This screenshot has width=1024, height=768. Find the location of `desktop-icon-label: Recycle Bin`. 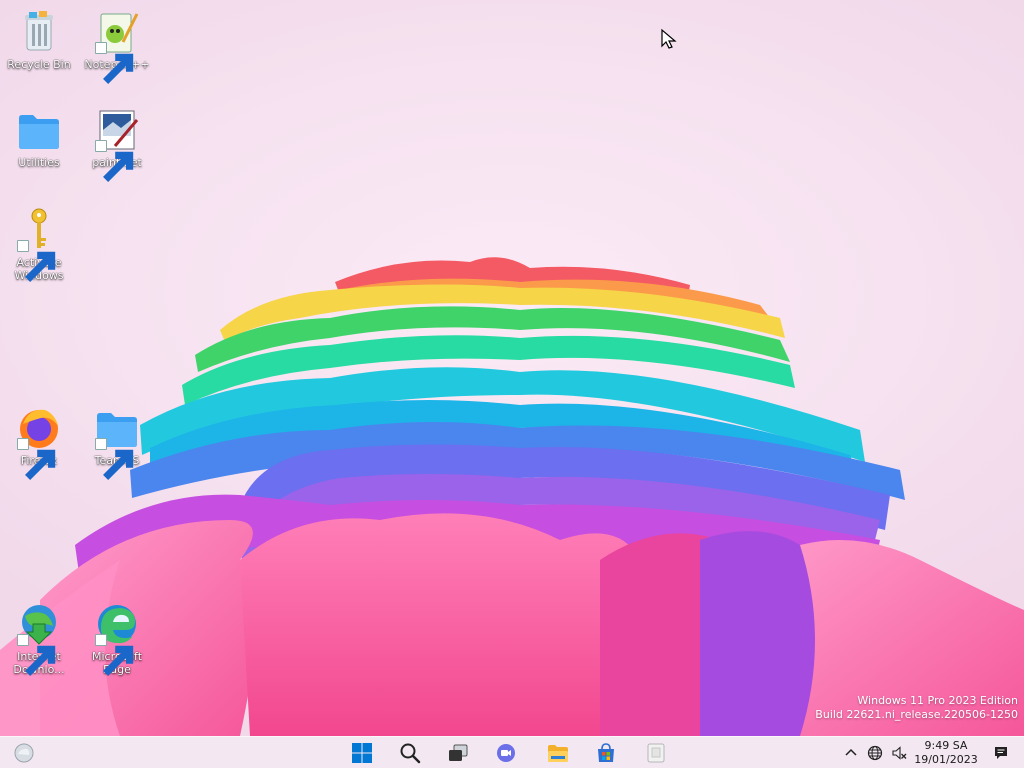

desktop-icon-label: Recycle Bin is located at coordinates (39, 64).